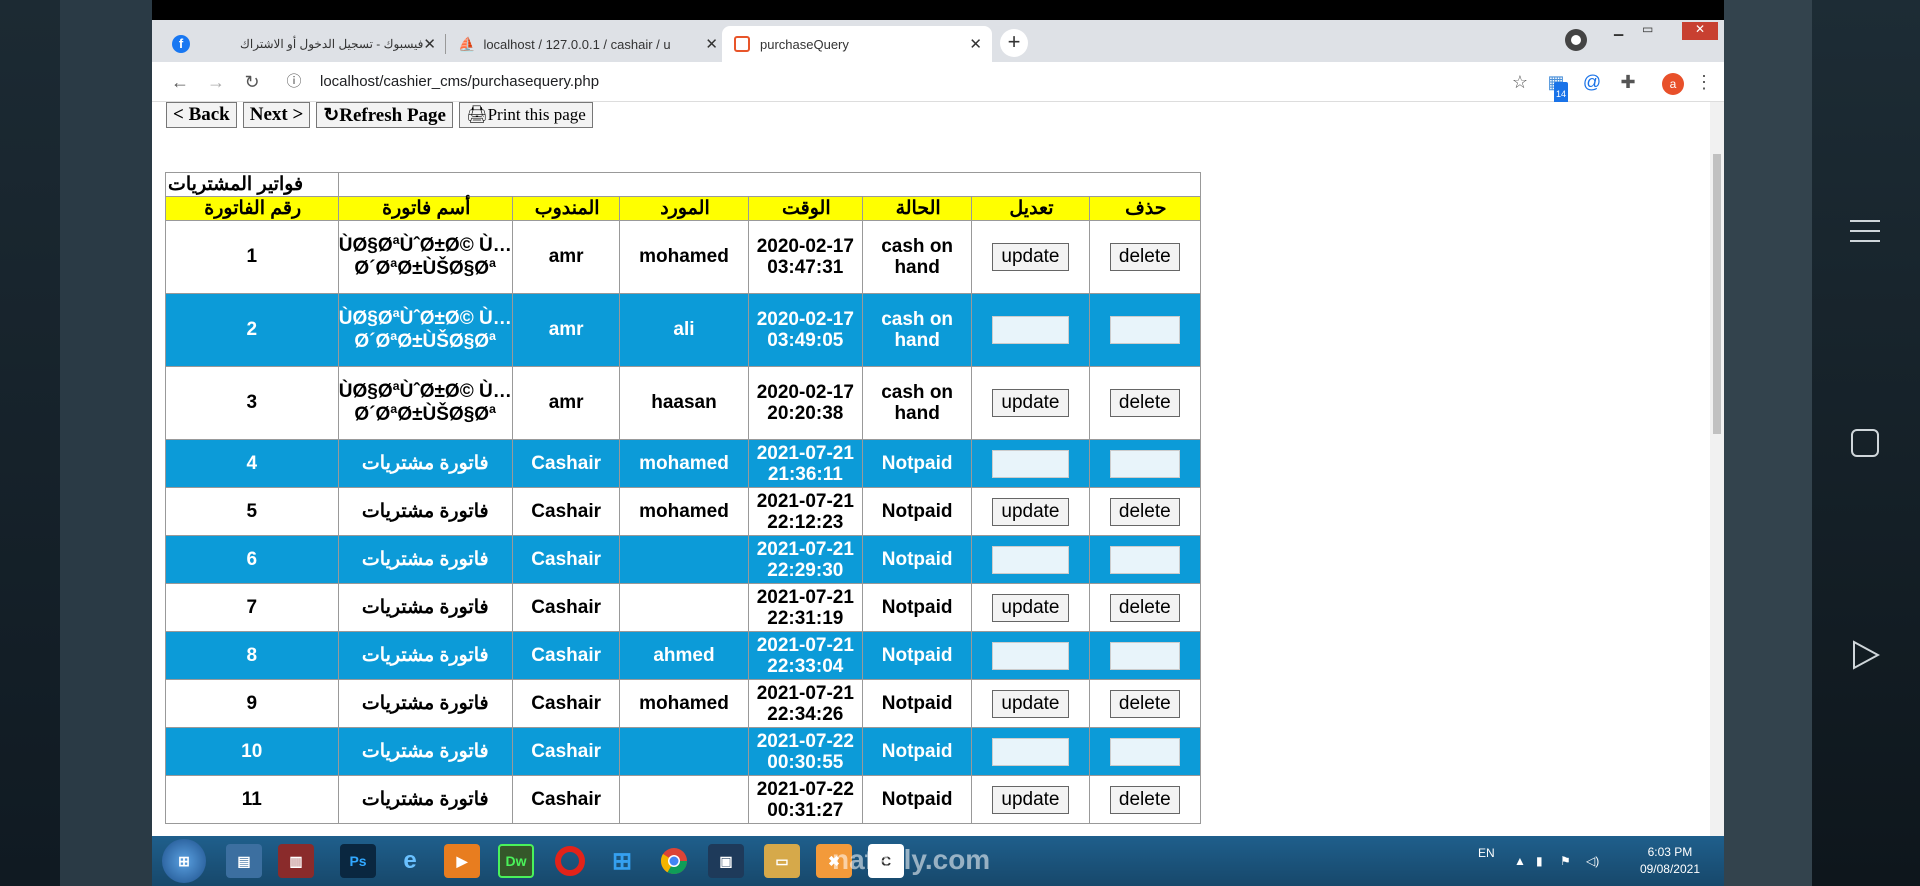 The image size is (1920, 886). I want to click on tab-facebook: f فيسبوك - تسجيل الدخول أو الاشتراك ✕, so click(303, 44).